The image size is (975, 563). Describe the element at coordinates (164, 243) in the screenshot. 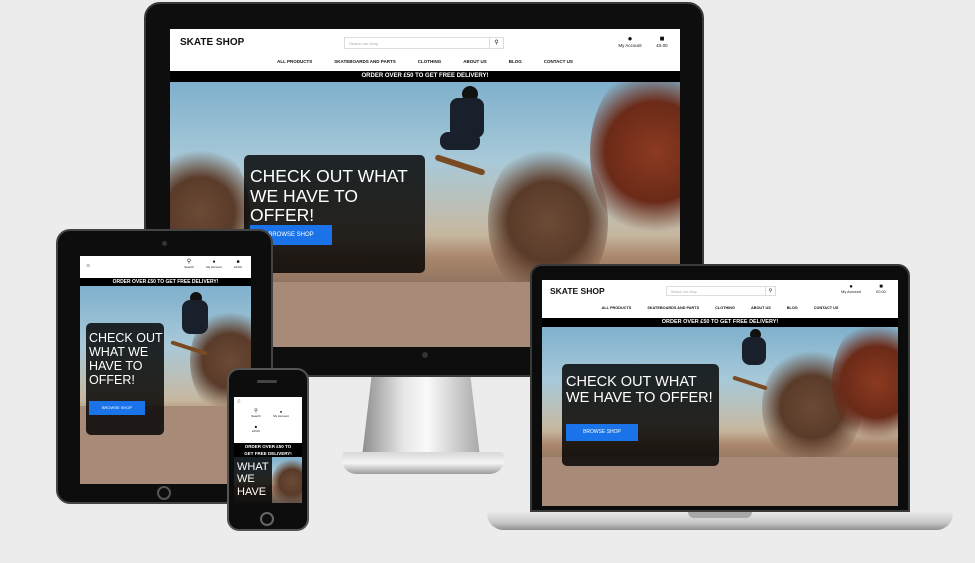

I see `tablet-camera` at that location.